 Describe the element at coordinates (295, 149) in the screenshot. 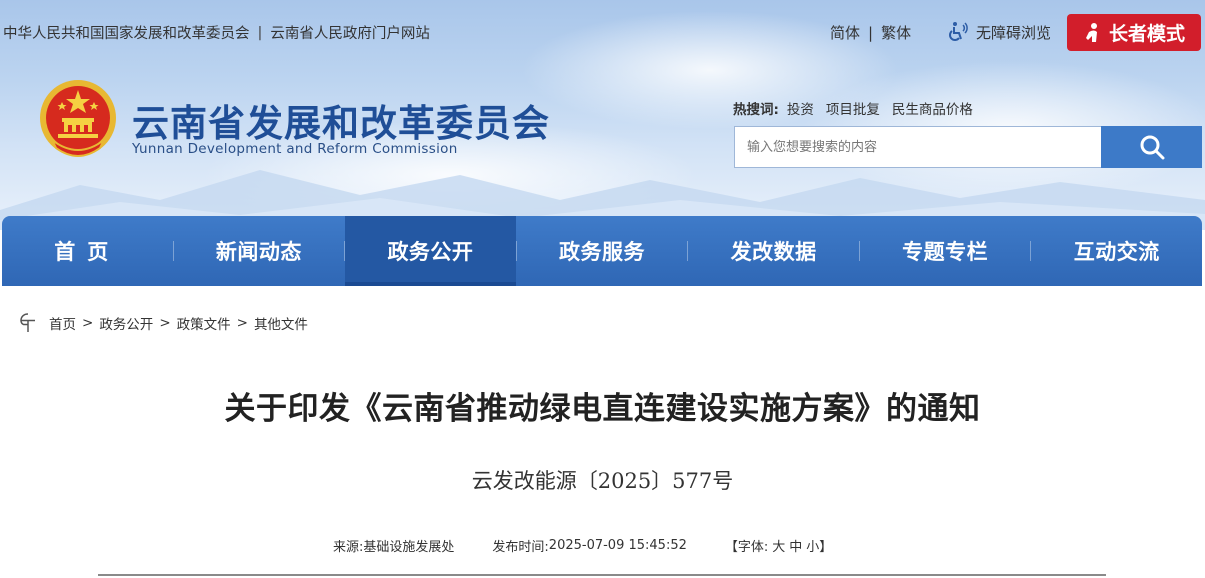

I see `site-subtitle: Yunnan Development and Reform Commission` at that location.